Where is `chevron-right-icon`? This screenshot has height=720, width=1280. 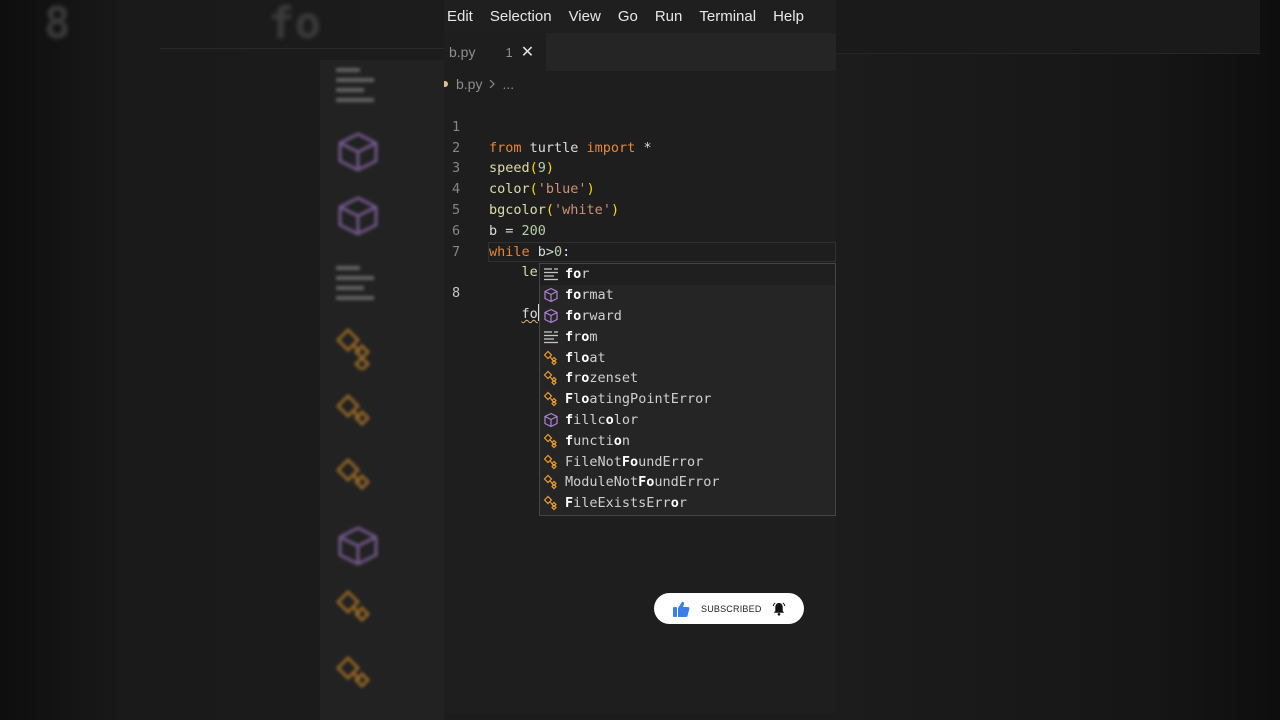 chevron-right-icon is located at coordinates (493, 84).